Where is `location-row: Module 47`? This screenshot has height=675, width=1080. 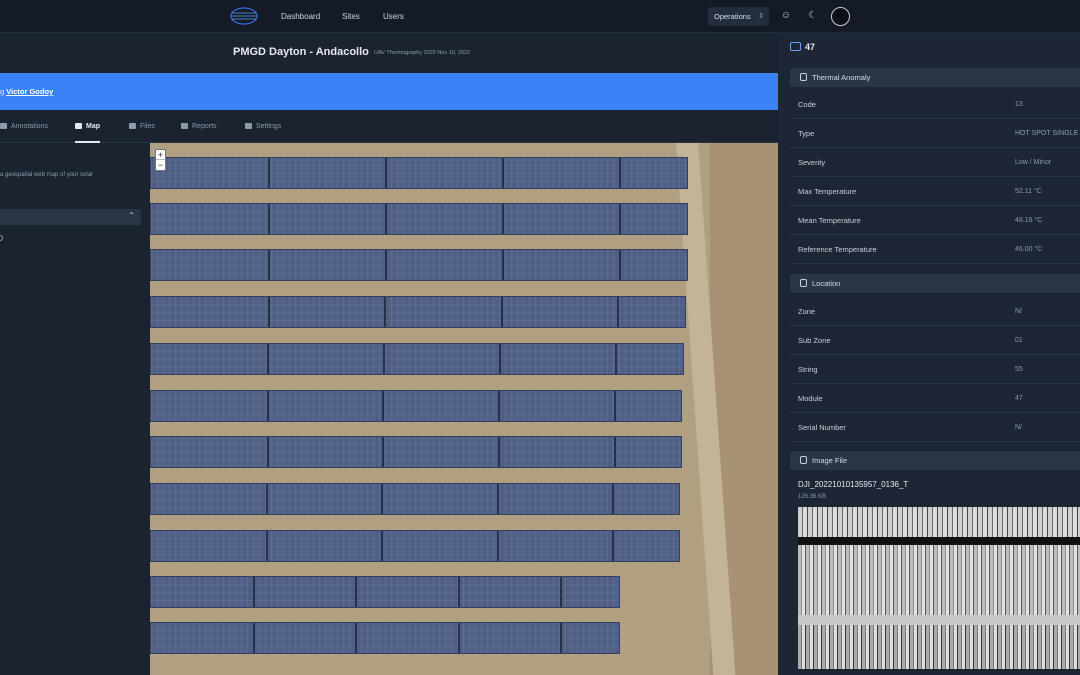 location-row: Module 47 is located at coordinates (935, 398).